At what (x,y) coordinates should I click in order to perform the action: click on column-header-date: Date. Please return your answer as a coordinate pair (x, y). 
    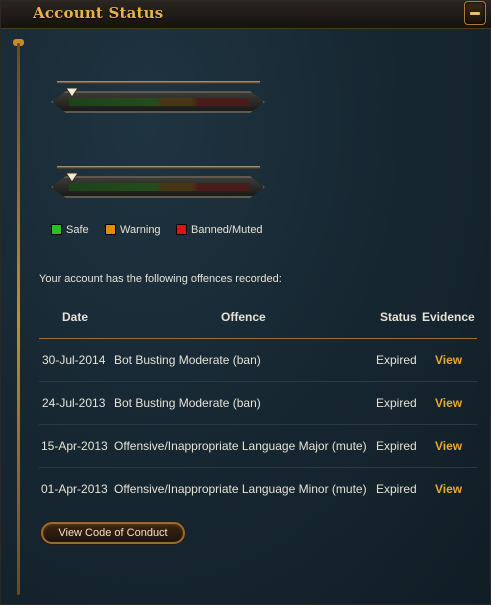
    Looking at the image, I should click on (75, 317).